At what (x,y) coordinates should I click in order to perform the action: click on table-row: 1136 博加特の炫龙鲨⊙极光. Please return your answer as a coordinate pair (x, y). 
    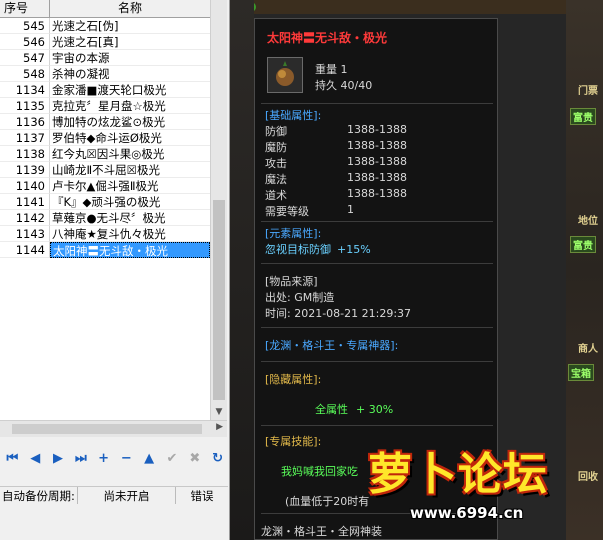
    Looking at the image, I should click on (105, 122).